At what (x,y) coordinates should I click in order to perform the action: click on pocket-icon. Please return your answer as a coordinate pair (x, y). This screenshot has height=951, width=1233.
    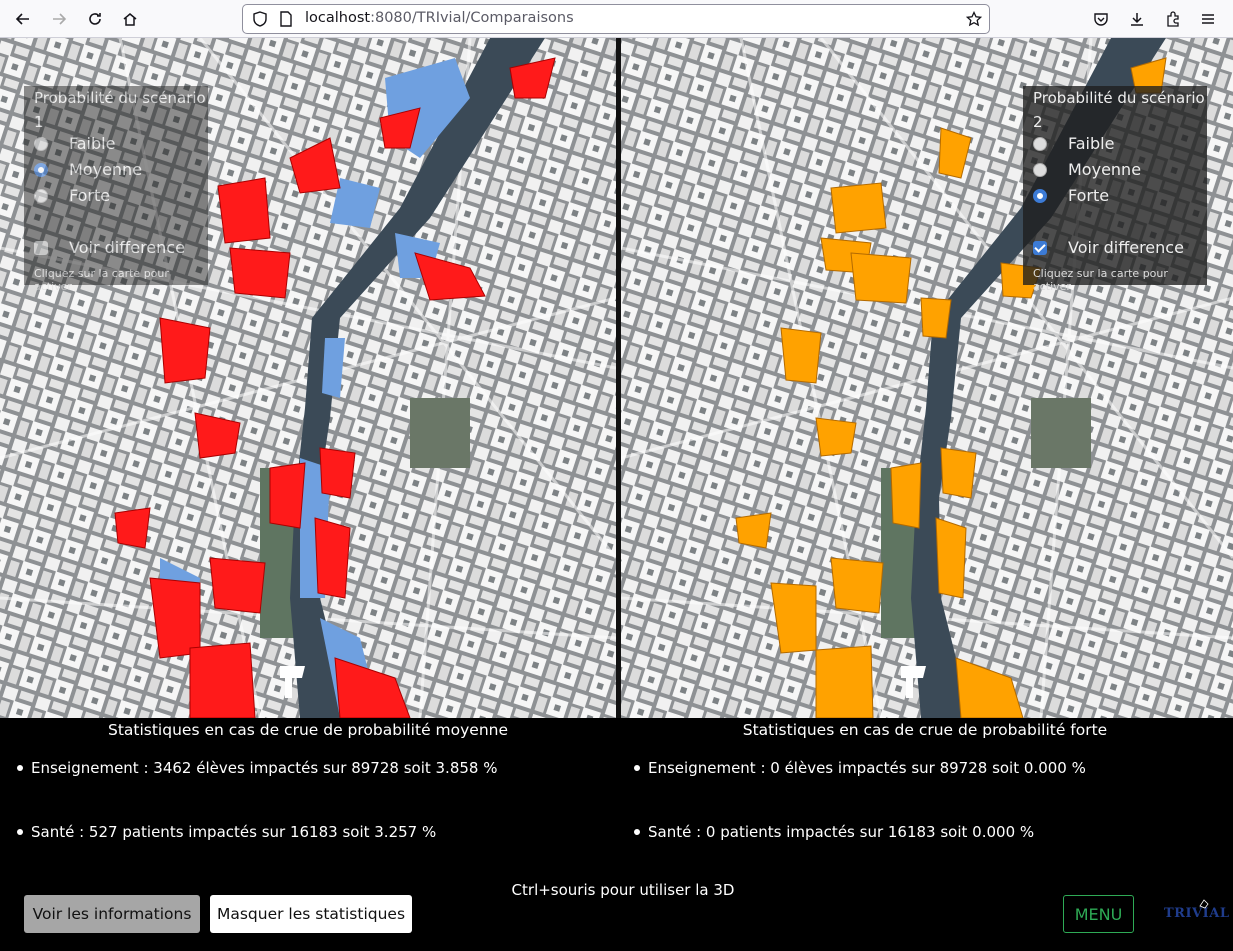
    Looking at the image, I should click on (1101, 19).